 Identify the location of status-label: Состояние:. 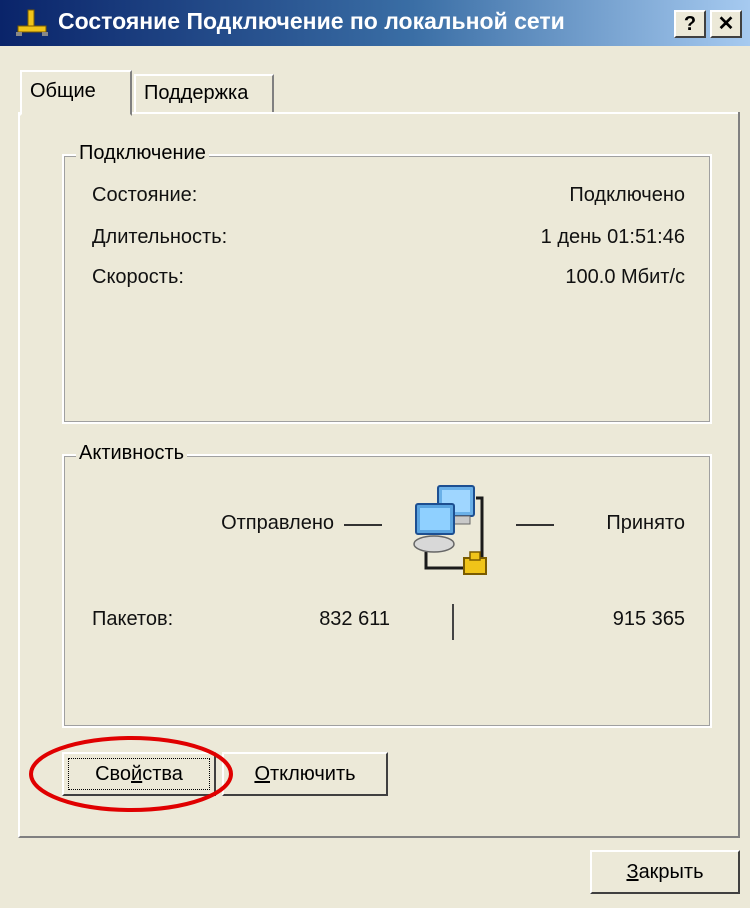
(145, 195).